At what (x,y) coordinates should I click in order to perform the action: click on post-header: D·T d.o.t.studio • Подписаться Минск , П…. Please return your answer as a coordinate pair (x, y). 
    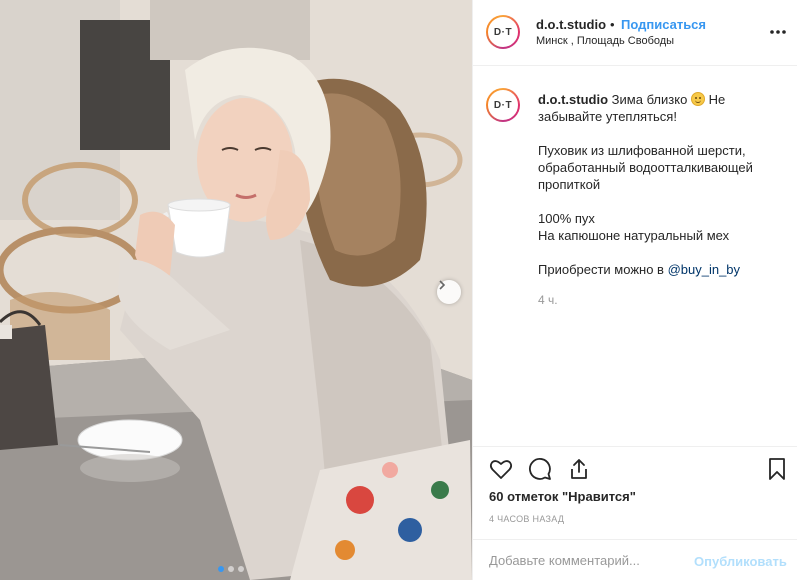
    Looking at the image, I should click on (635, 33).